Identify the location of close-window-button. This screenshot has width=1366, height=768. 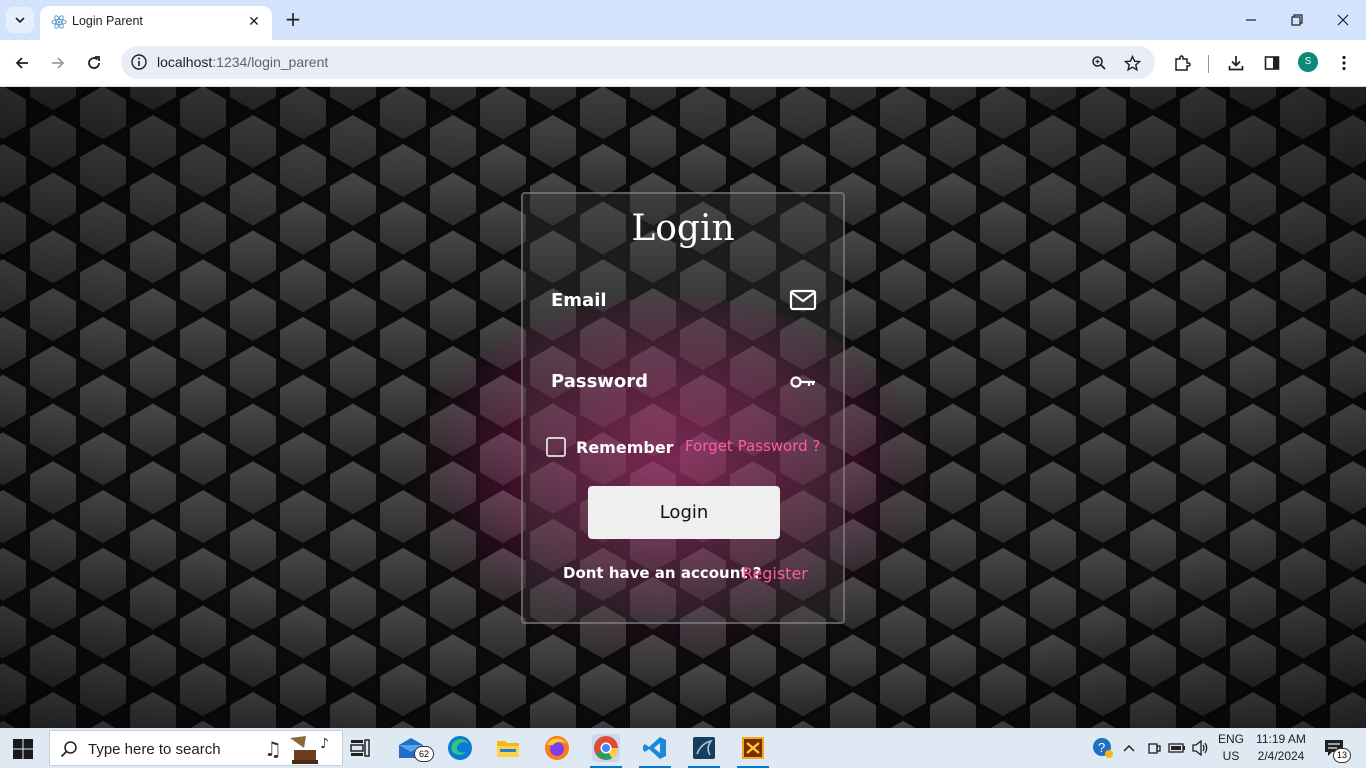
(1343, 20).